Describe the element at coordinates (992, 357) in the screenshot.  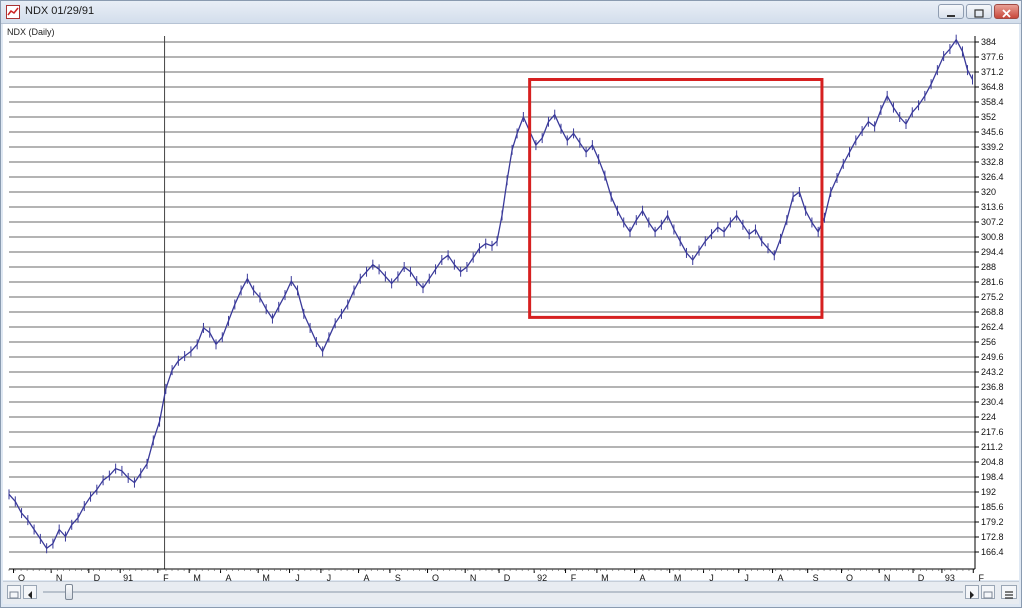
I see `y-tick-label: 249.6` at that location.